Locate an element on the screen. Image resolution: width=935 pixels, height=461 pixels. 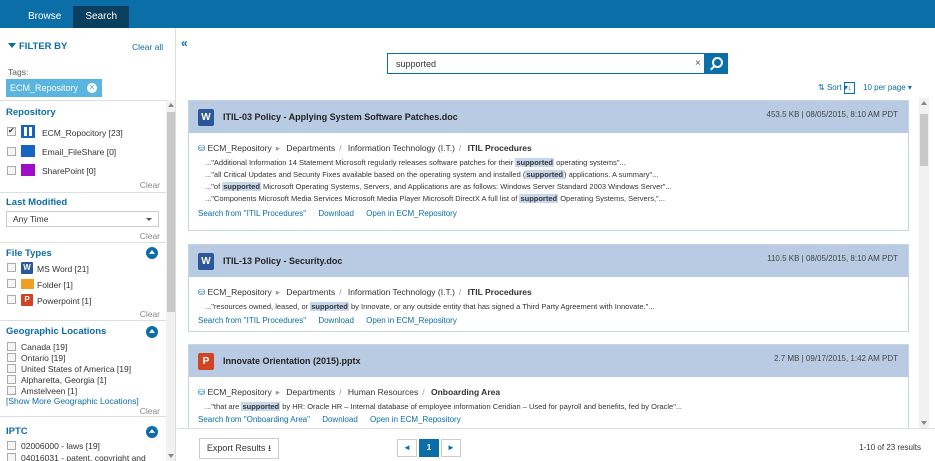
next-page-button: ► is located at coordinates (451, 448).